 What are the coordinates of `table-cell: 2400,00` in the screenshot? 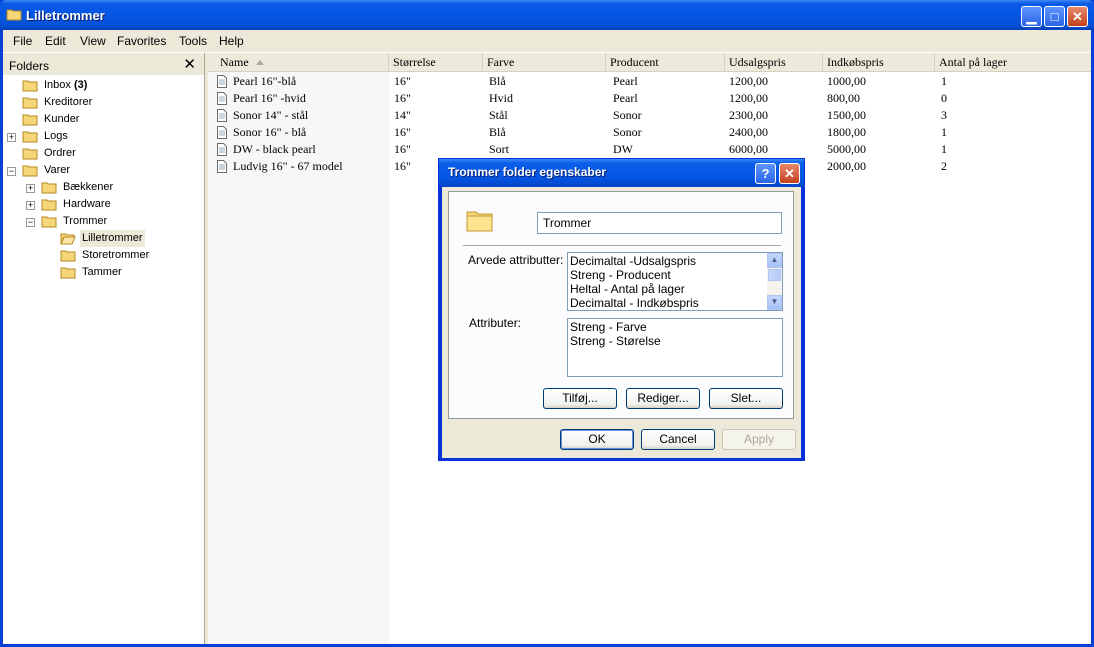 It's located at (748, 132).